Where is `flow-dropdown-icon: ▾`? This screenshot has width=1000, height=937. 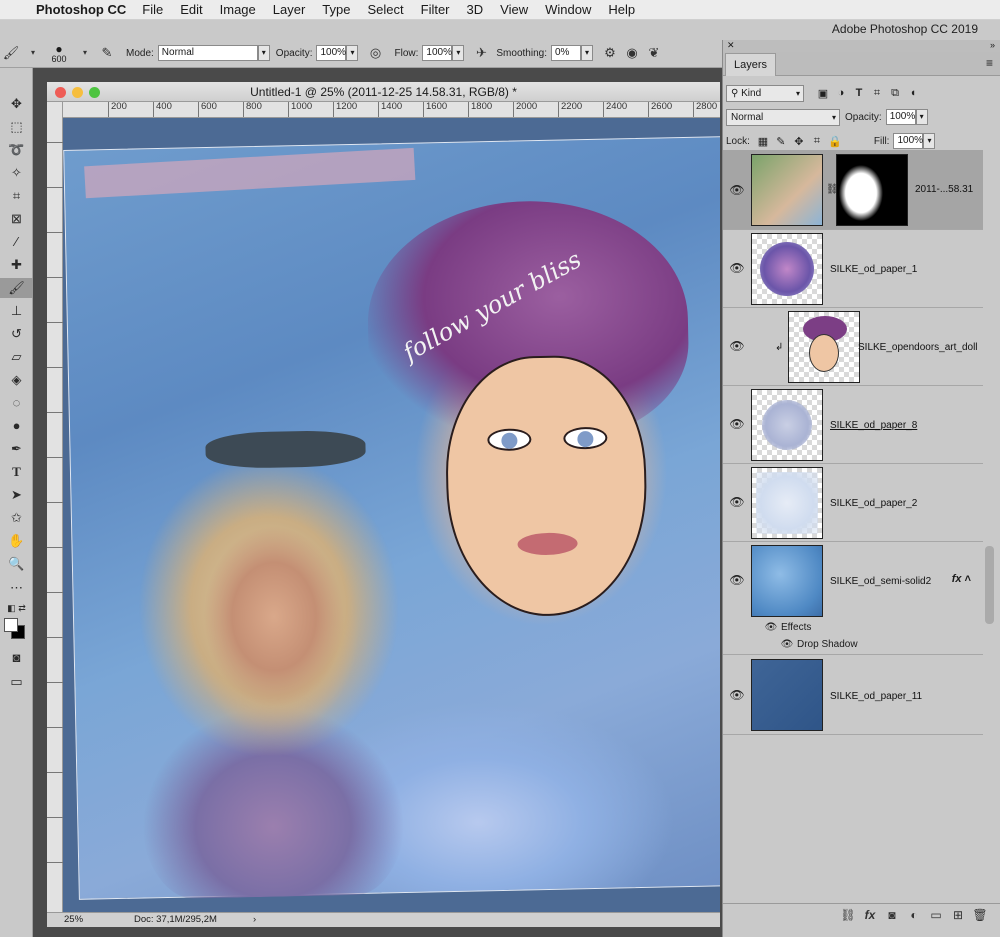
flow-dropdown-icon: ▾ is located at coordinates (458, 53).